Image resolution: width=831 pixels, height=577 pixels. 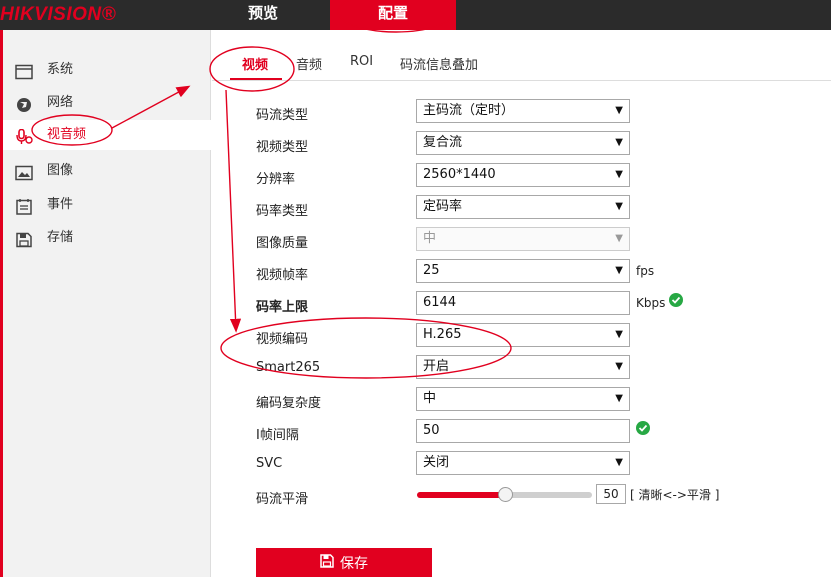 What do you see at coordinates (443, 206) in the screenshot?
I see `bitrate-type-value: 定码率` at bounding box center [443, 206].